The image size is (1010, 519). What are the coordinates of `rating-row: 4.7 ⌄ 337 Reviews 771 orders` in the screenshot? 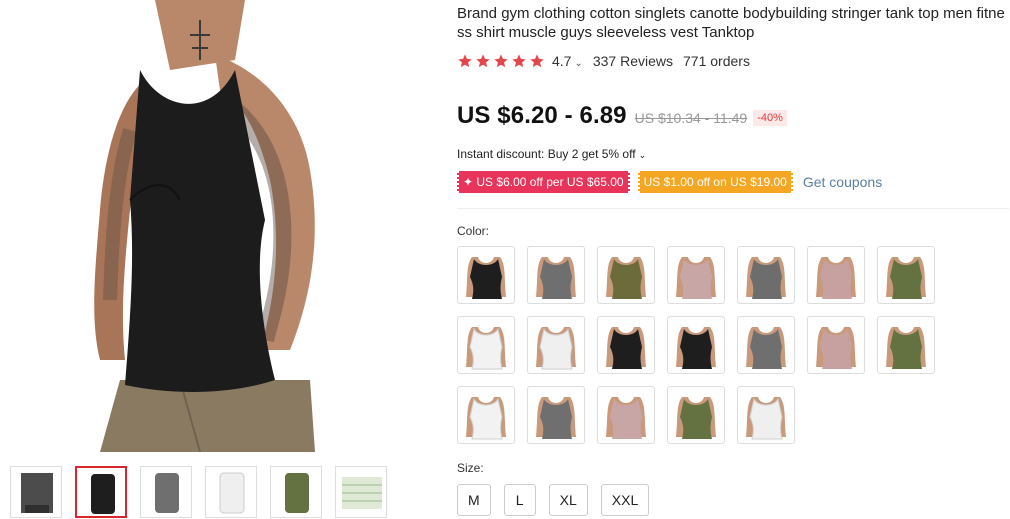 It's located at (603, 61).